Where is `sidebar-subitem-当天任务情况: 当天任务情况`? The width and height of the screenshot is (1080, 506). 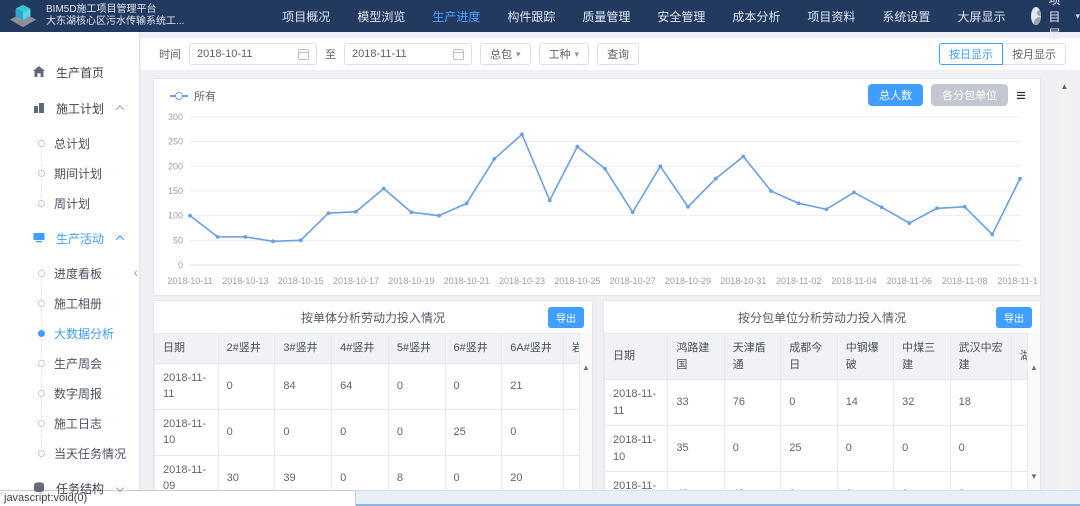 sidebar-subitem-当天任务情况: 当天任务情况 is located at coordinates (69, 453).